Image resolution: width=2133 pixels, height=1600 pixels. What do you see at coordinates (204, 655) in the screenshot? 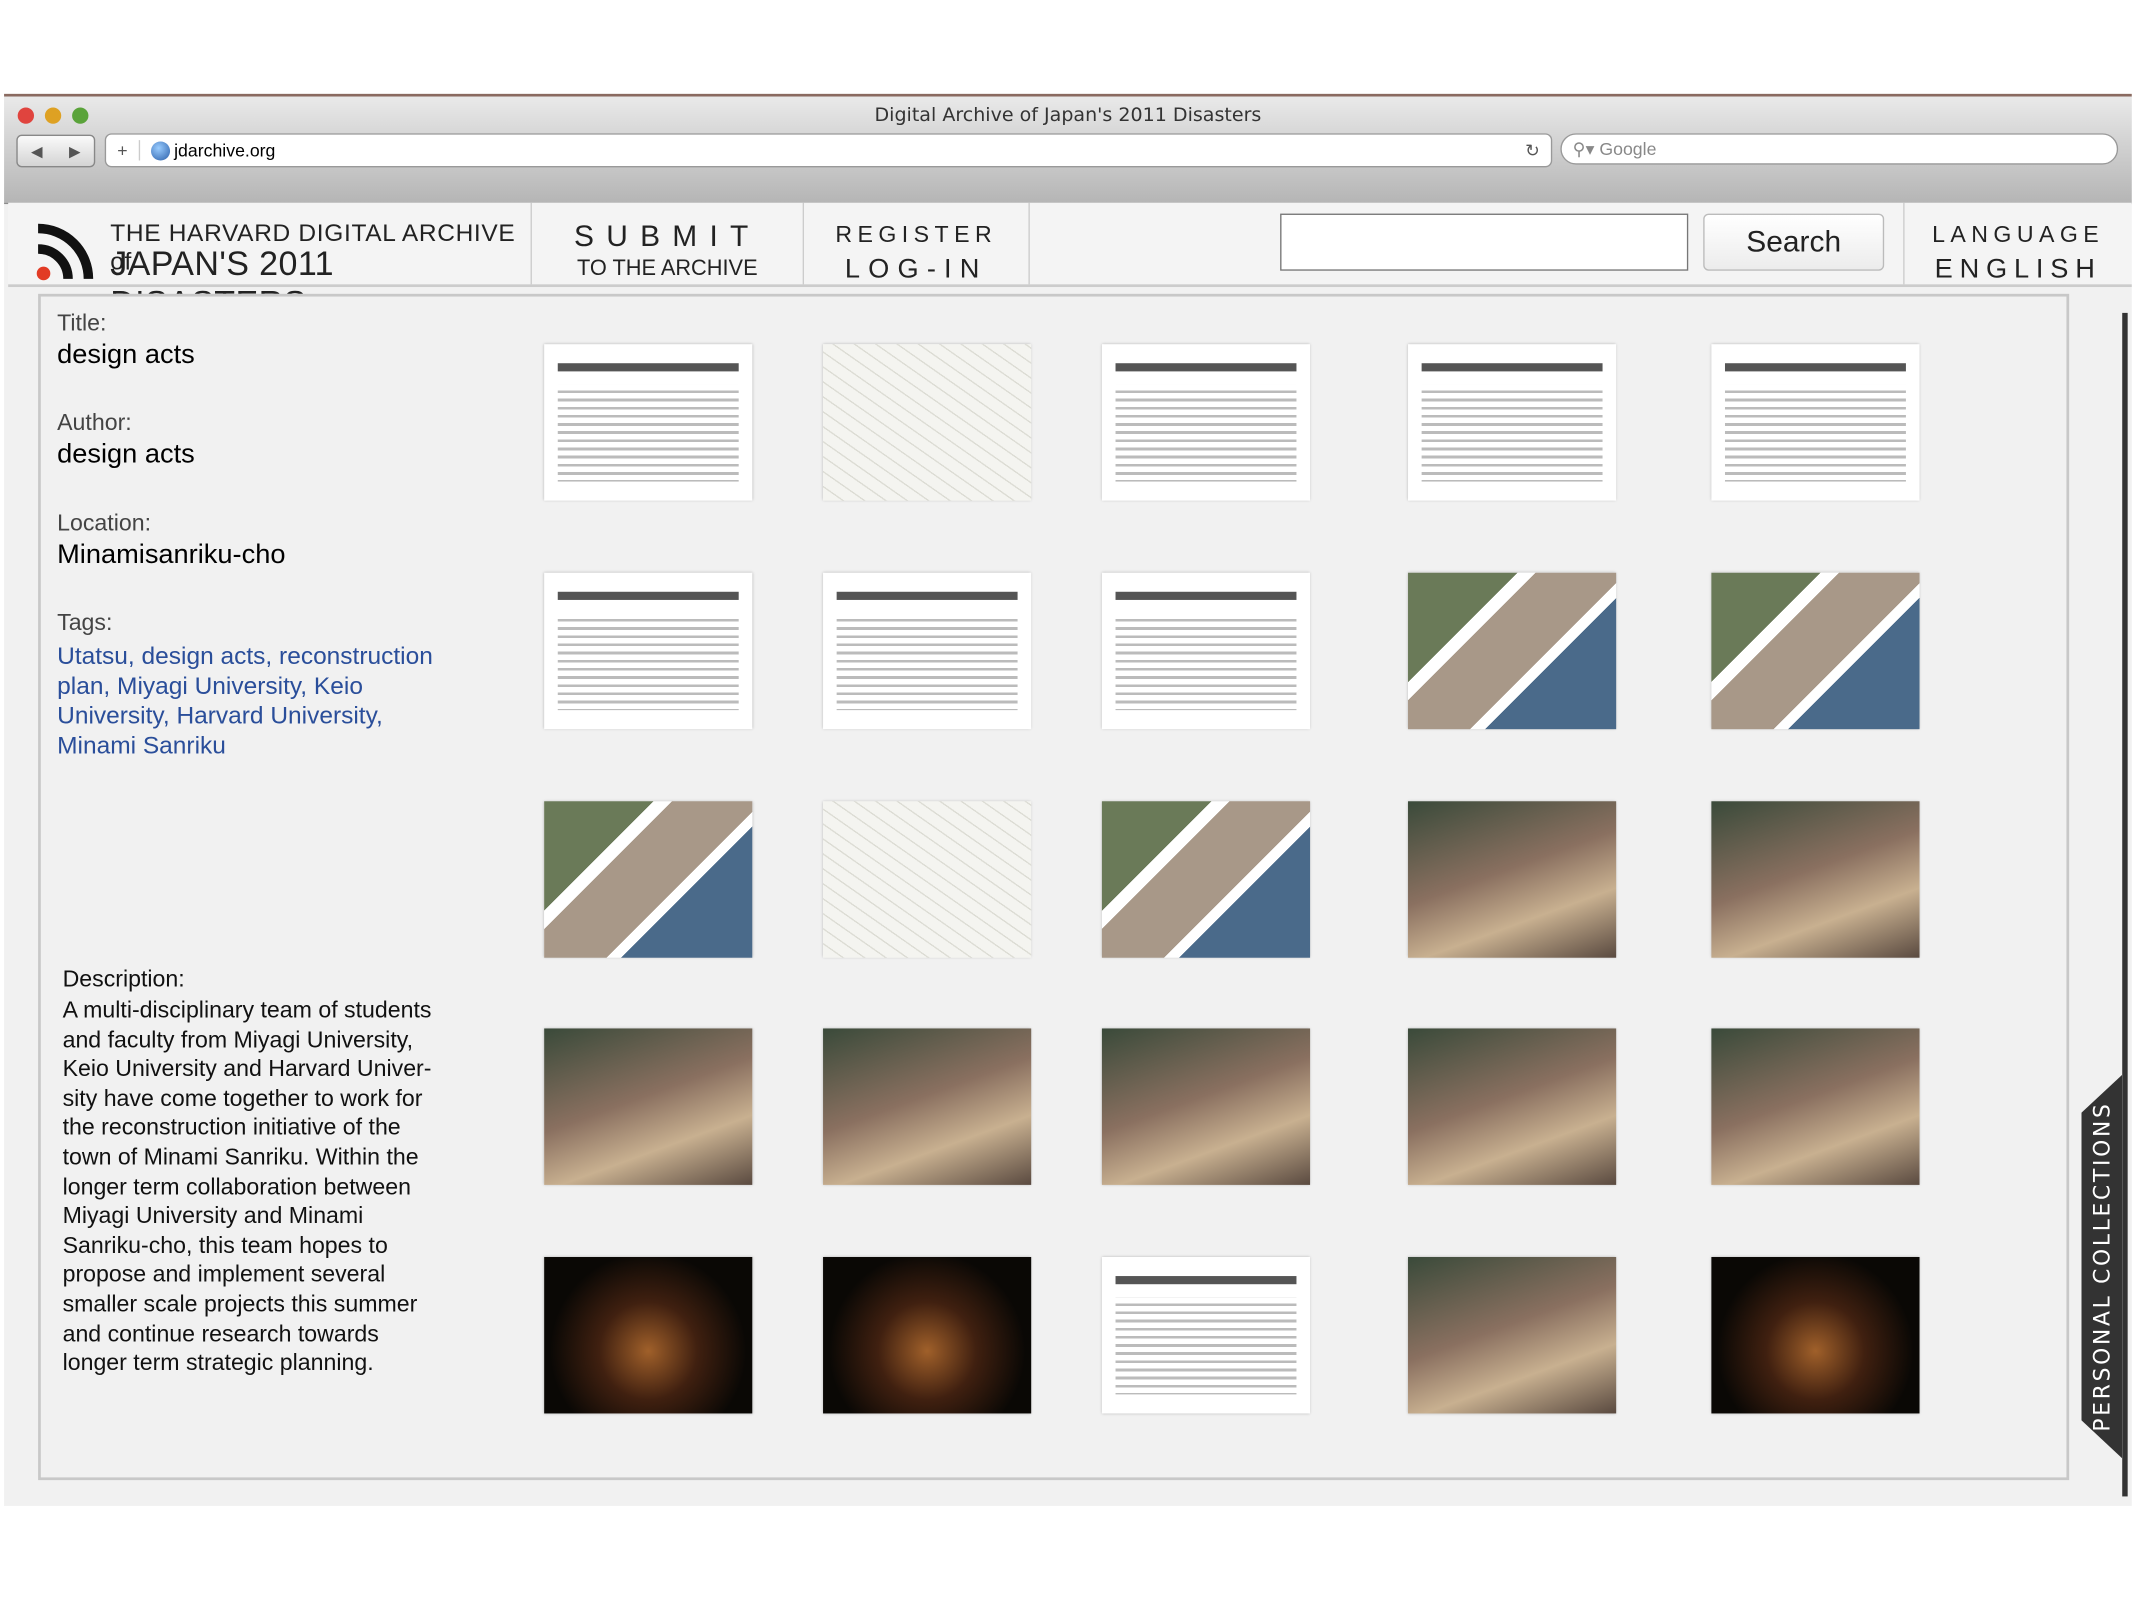
I see `tag-link: design acts` at bounding box center [204, 655].